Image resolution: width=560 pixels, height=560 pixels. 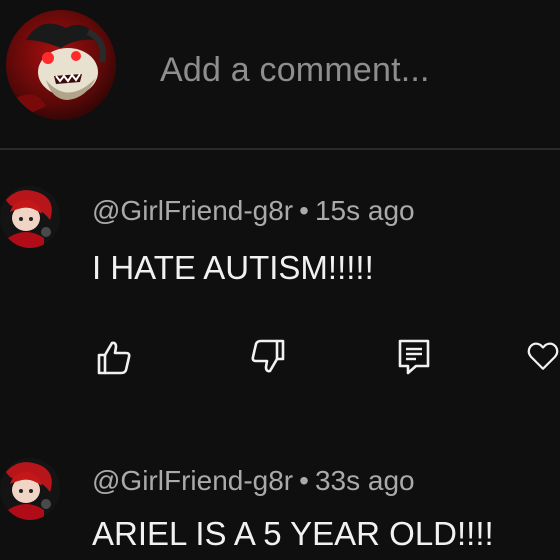 I want to click on comment-meta: @GirlFriend-g8r • 15s ago, so click(x=253, y=211).